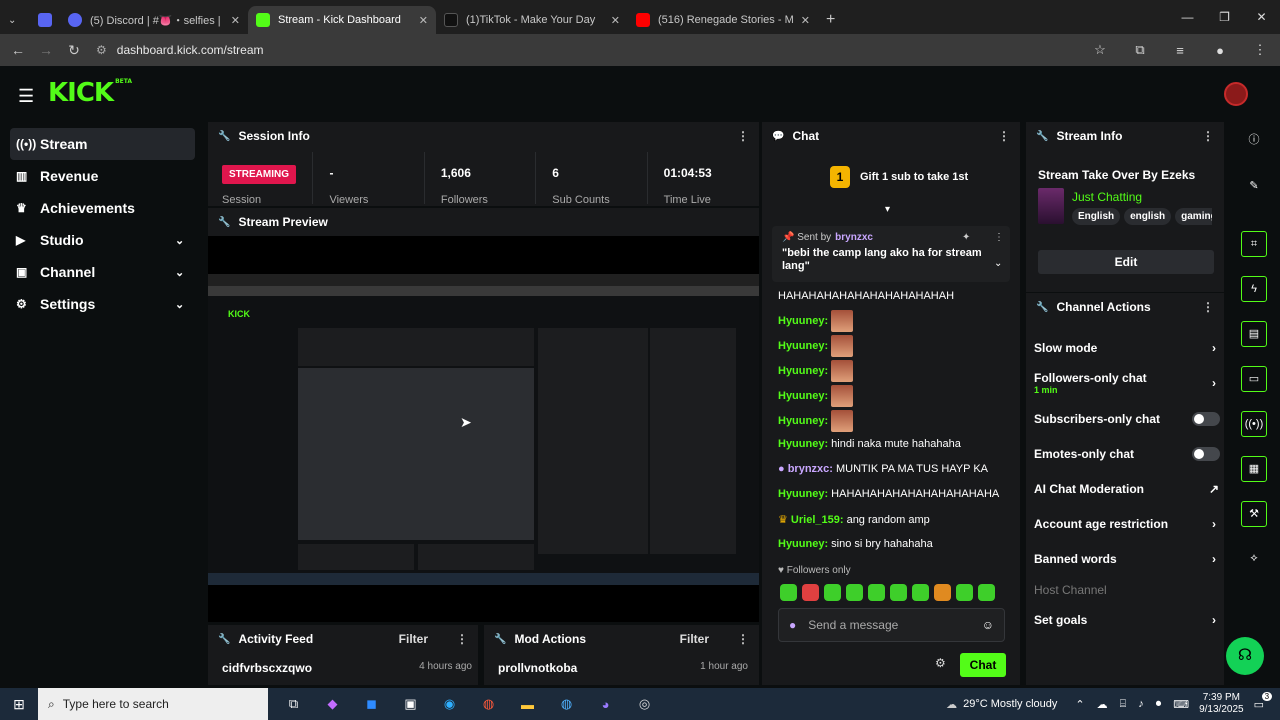 This screenshot has height=720, width=1280. Describe the element at coordinates (1254, 424) in the screenshot. I see `broadcast-icon: ((•))` at that location.